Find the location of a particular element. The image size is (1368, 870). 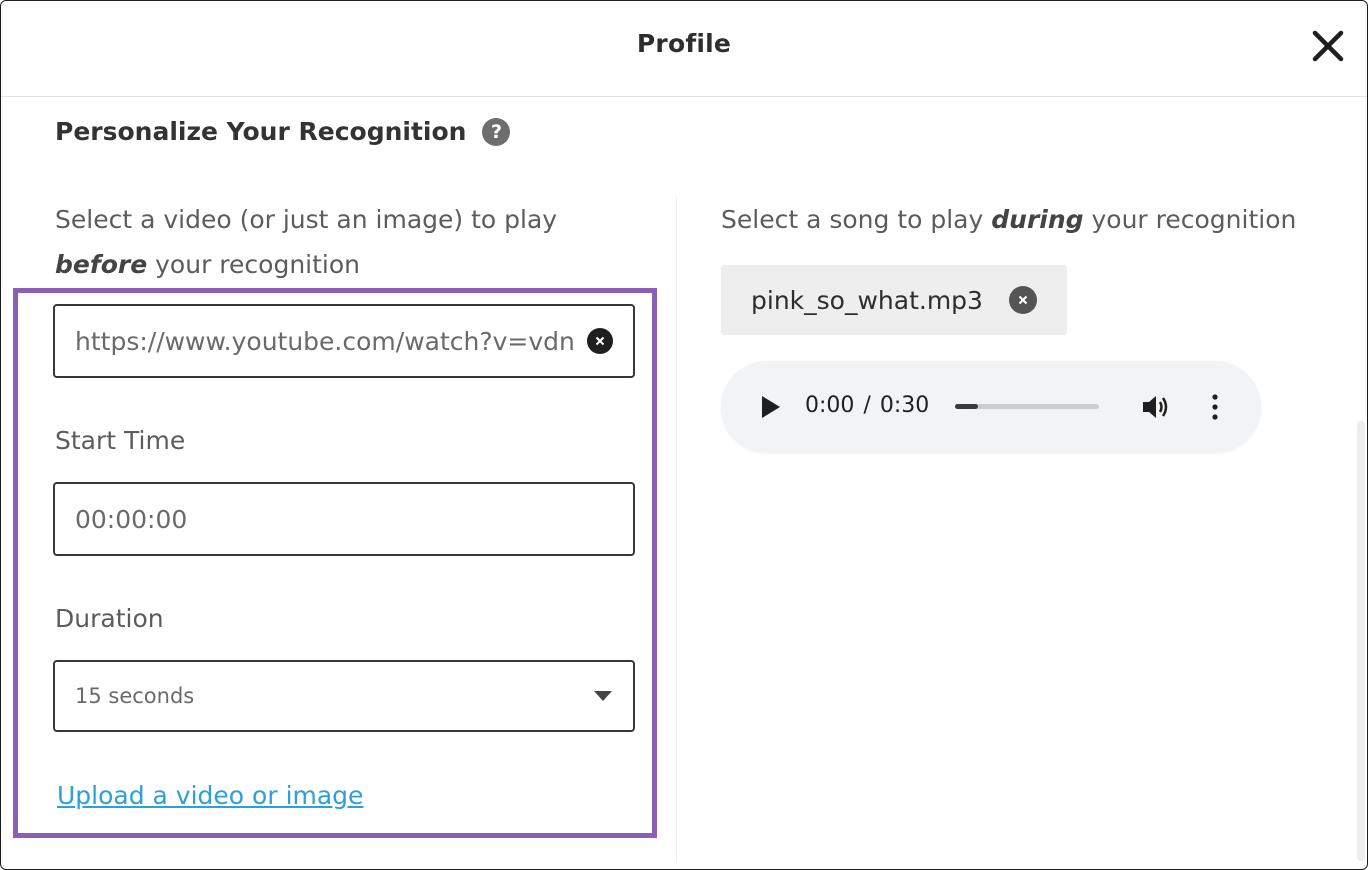

scrollbar is located at coordinates (1361, 641).